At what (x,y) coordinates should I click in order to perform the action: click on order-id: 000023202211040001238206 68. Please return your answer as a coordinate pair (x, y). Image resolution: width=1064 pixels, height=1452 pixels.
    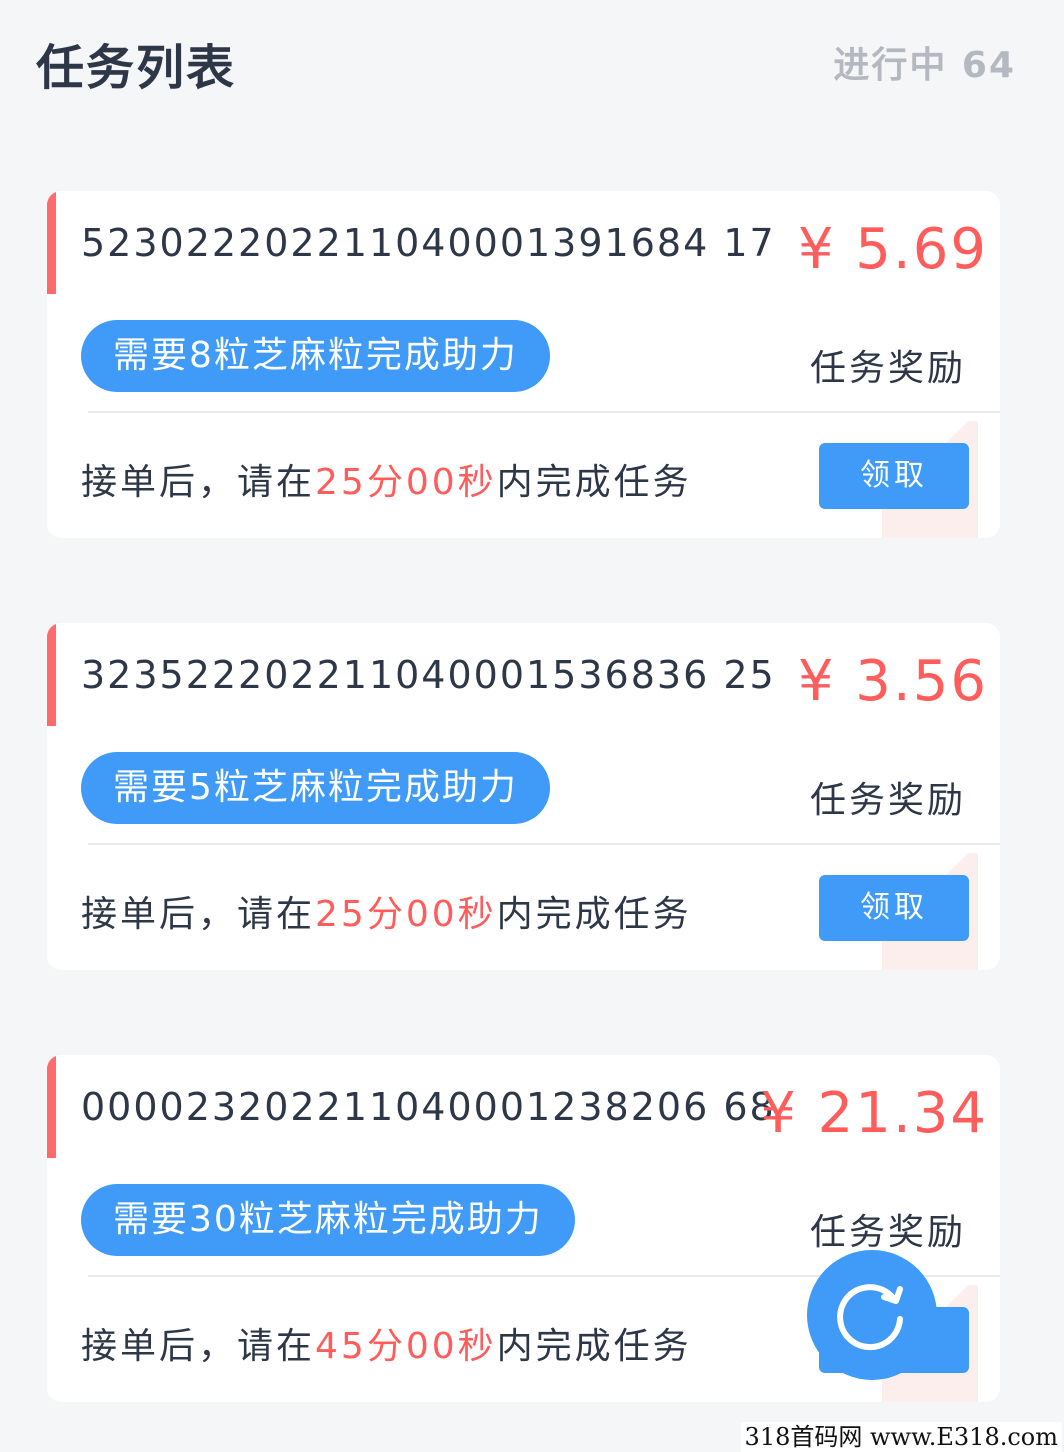
    Looking at the image, I should click on (428, 1107).